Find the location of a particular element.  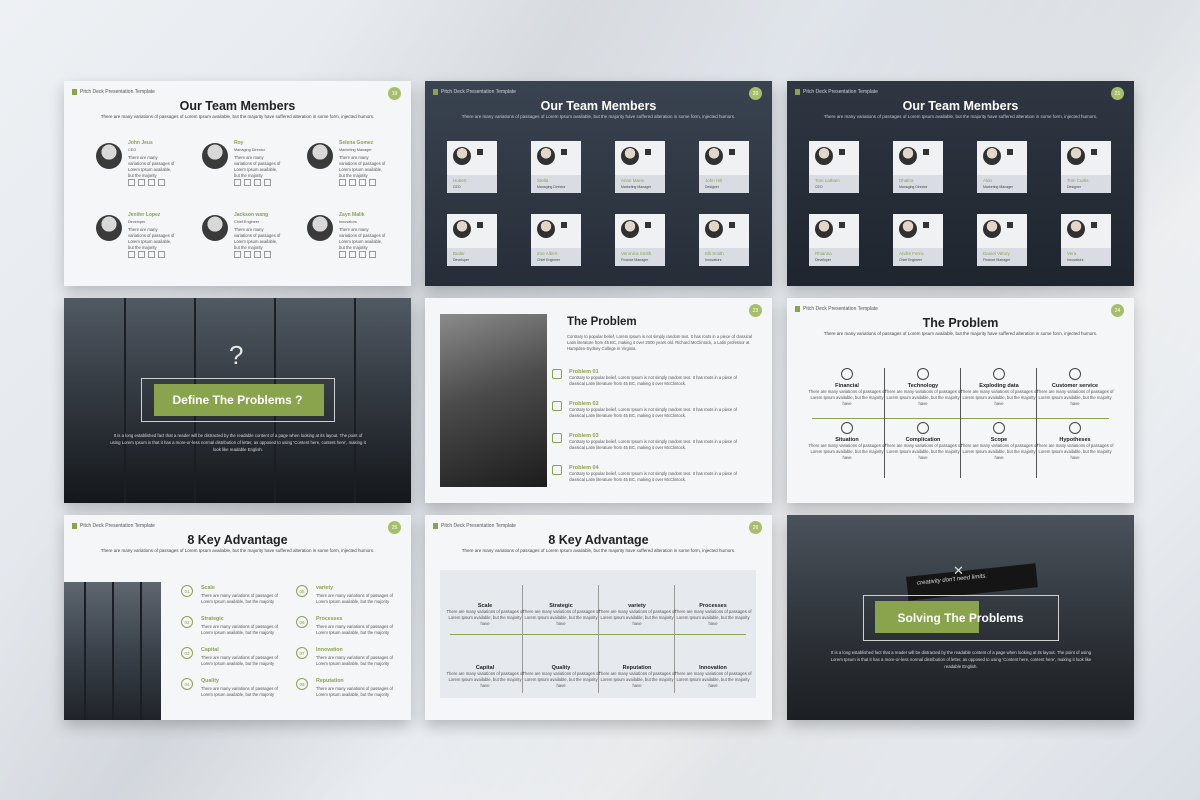

member-role: Marketing Manager is located at coordinates (998, 187).